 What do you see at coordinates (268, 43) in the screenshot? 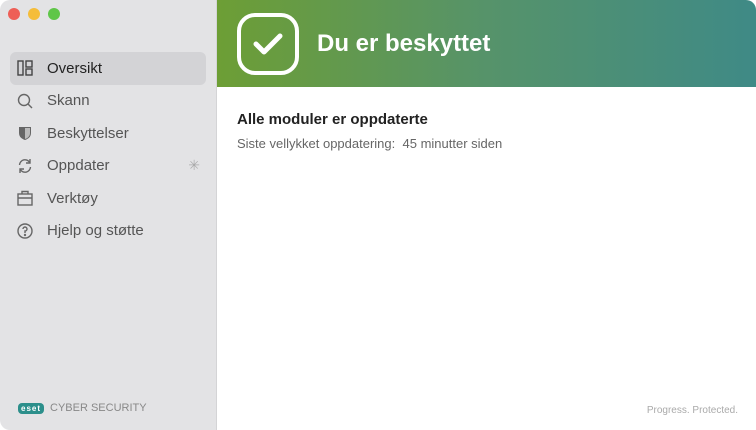
I see `checkmark-icon` at bounding box center [268, 43].